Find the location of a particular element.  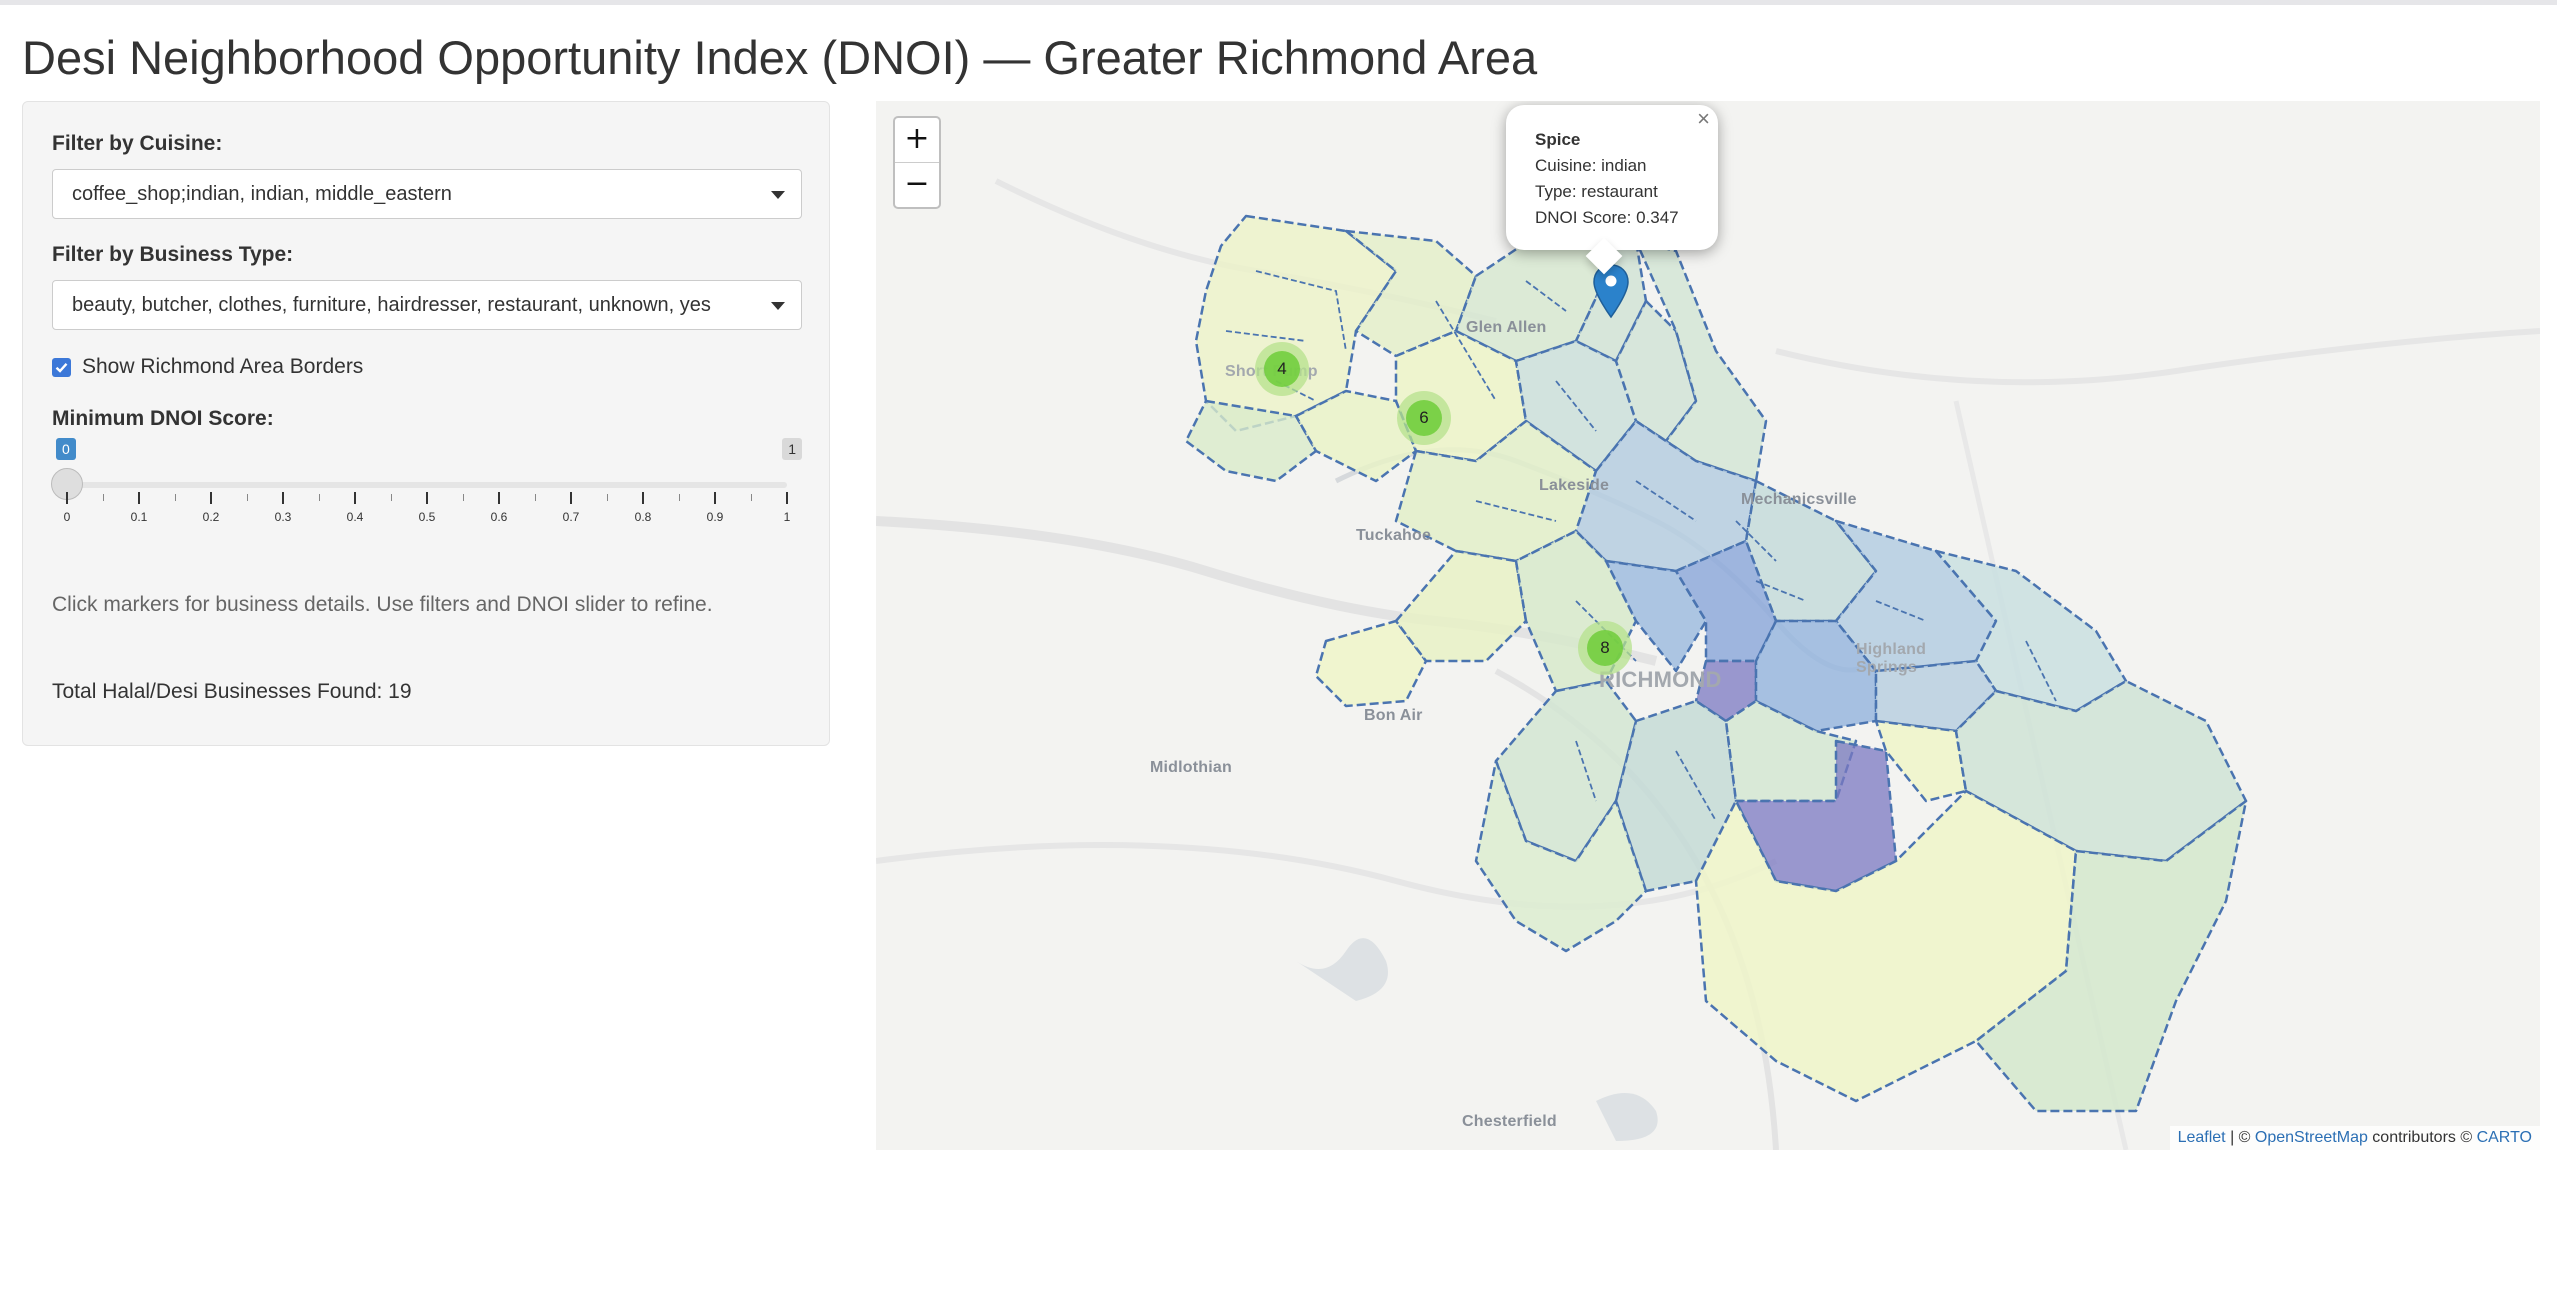

dnoi-slider: 0 1 0 0.1 0.2 0.3 0.4 0.5 0.6 0.7 0.8 0.9 1 is located at coordinates (426, 483).